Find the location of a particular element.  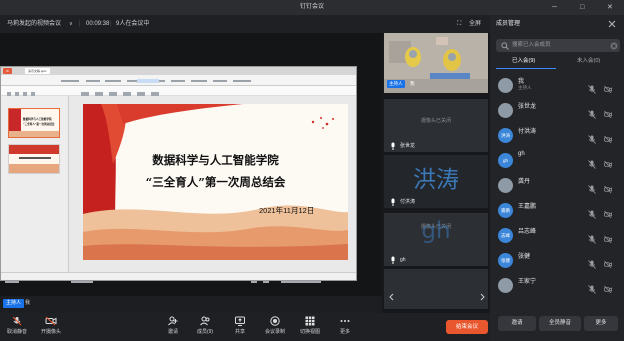

tile-avatar-text: 洪涛 is located at coordinates (436, 180).